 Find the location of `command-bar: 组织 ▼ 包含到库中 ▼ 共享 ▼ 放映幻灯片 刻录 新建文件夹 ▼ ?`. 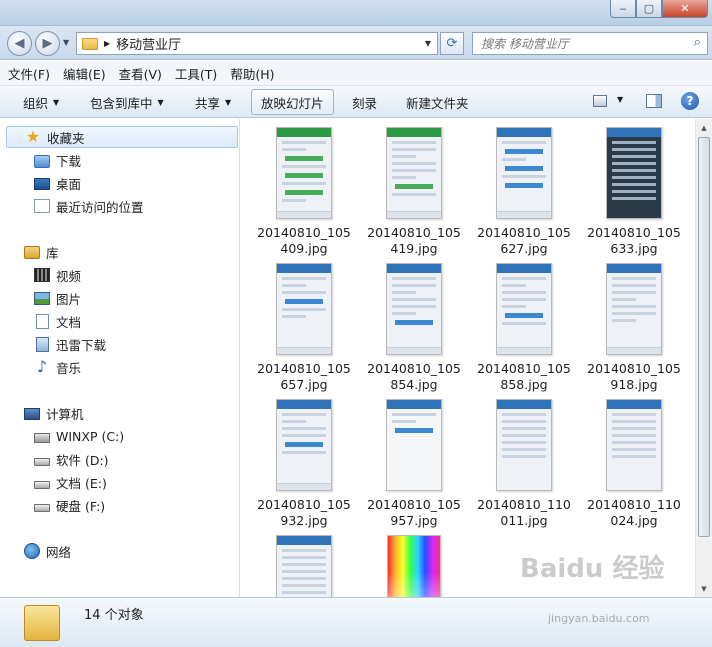

command-bar: 组织 ▼ 包含到库中 ▼ 共享 ▼ 放映幻灯片 刻录 新建文件夹 ▼ ? is located at coordinates (356, 102).